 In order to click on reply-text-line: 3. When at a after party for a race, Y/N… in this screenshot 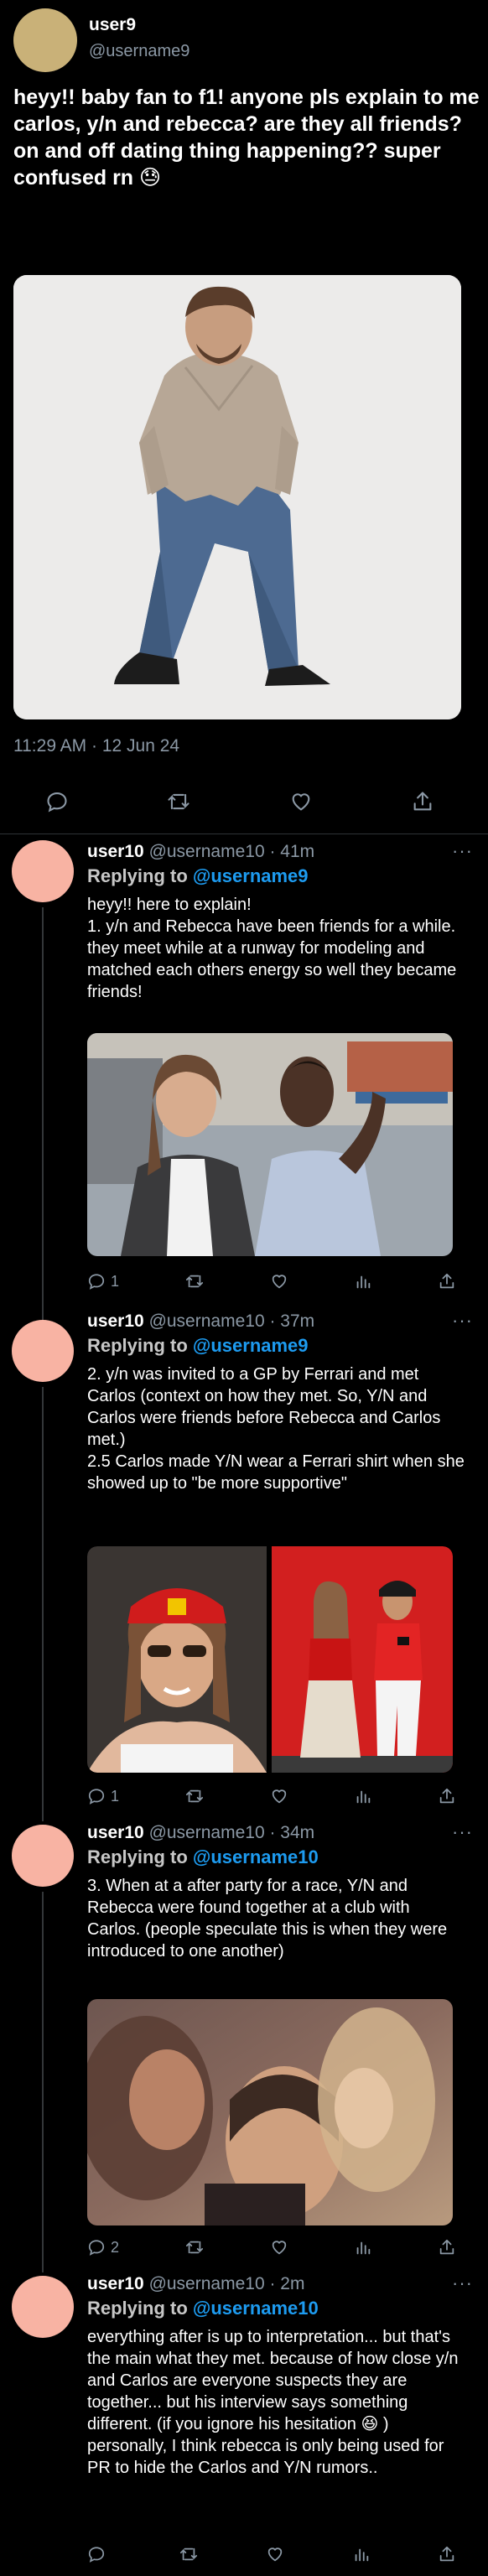, I will do `click(267, 1919)`.